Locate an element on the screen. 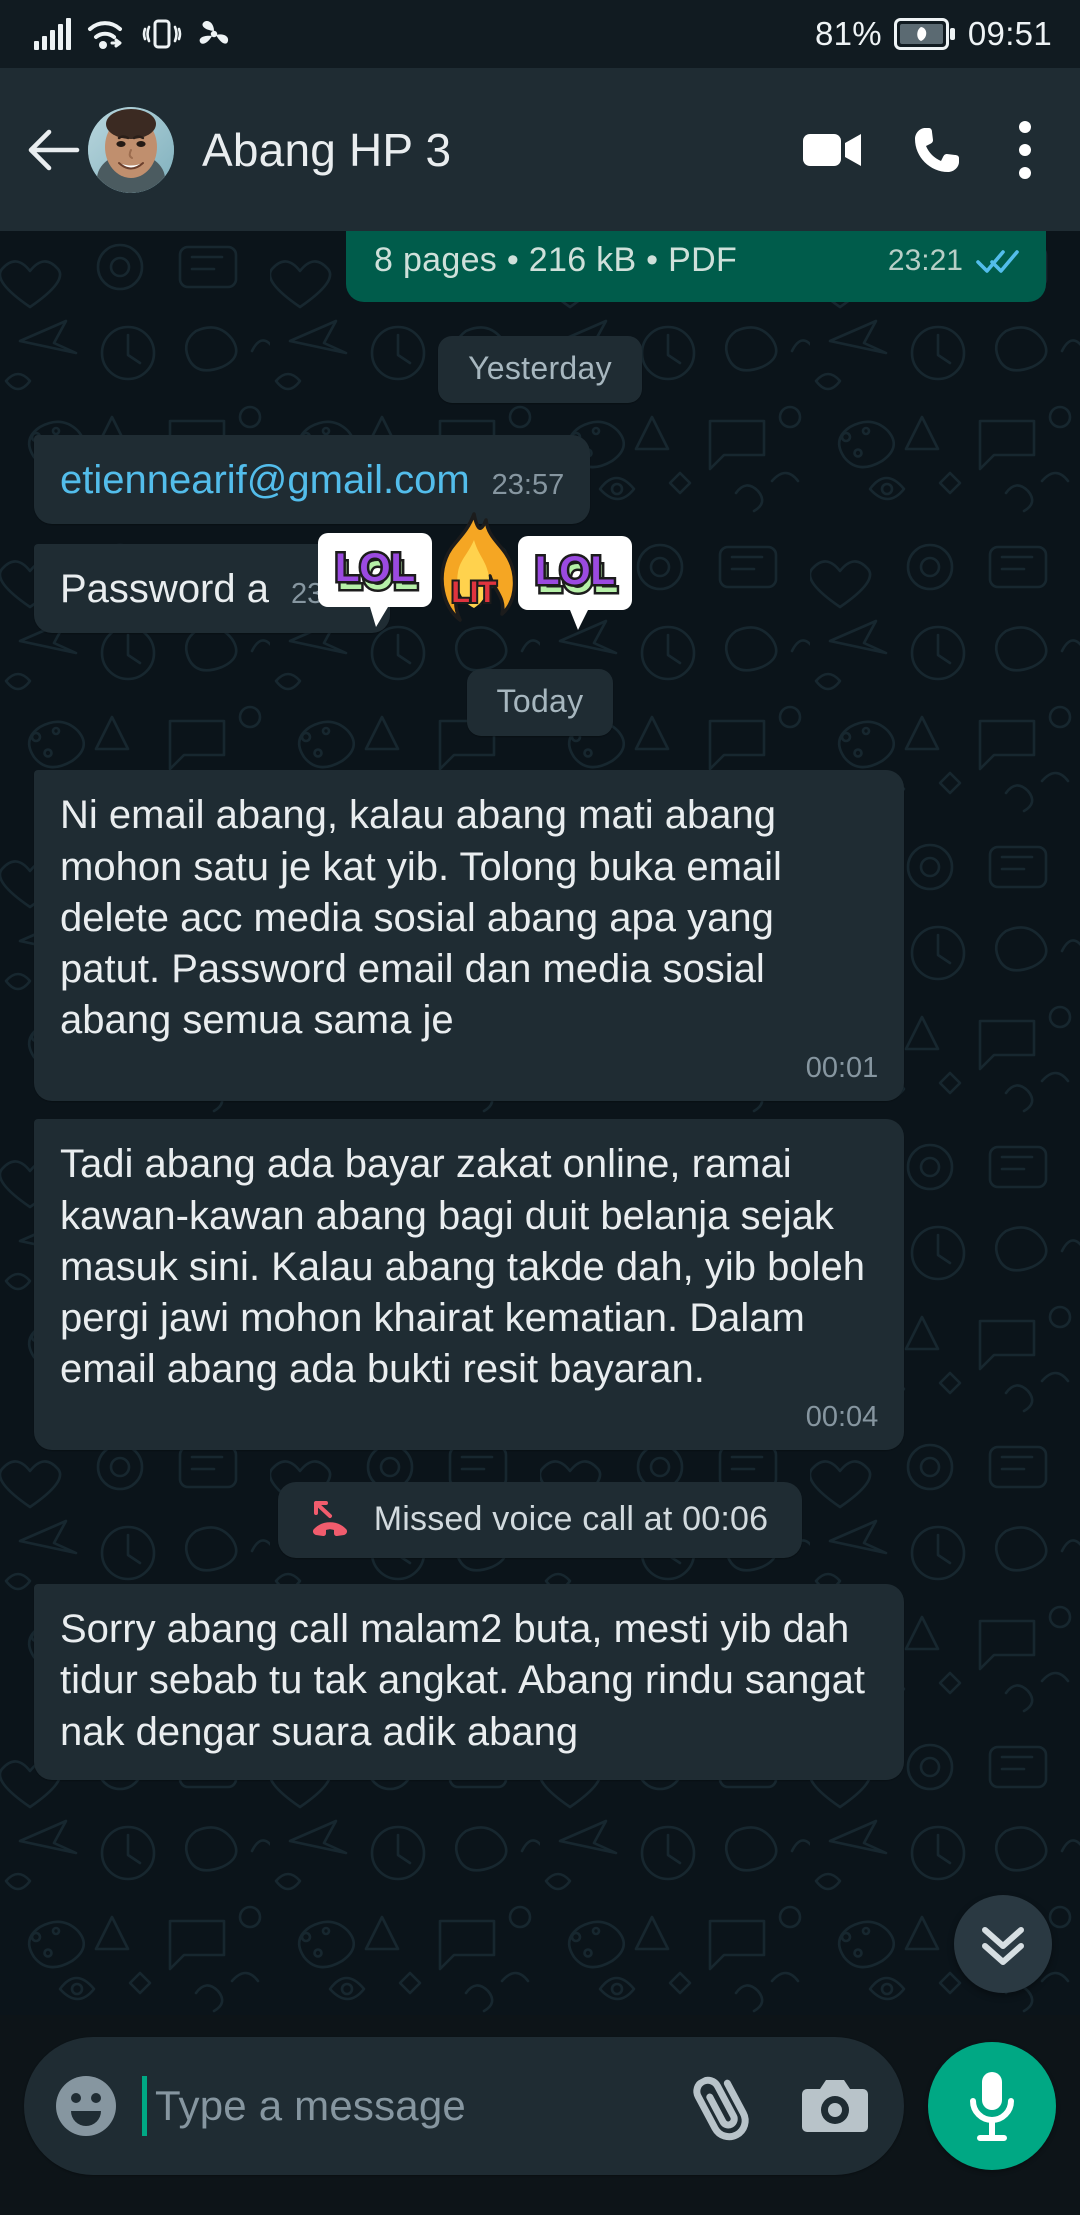 The image size is (1080, 2215). more-options-button is located at coordinates (1025, 150).